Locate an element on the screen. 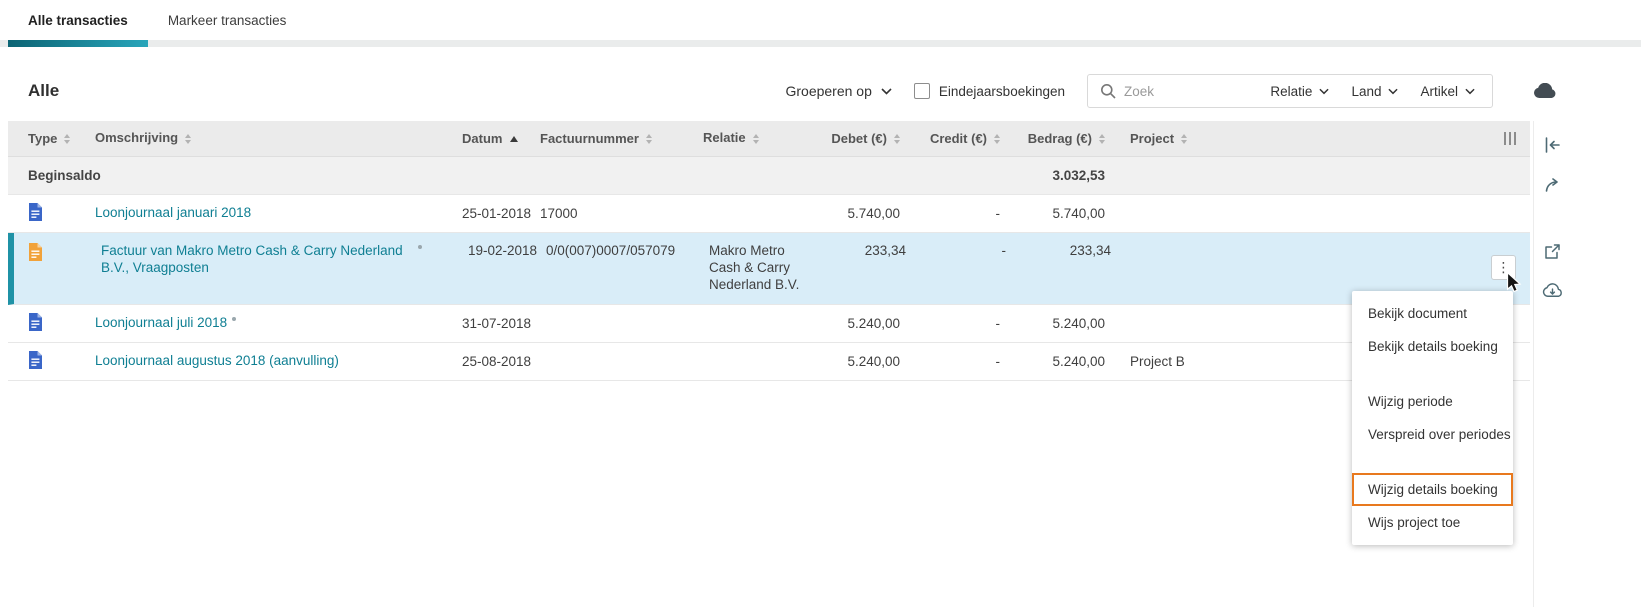 This screenshot has height=607, width=1641. download-cloud-button is located at coordinates (1544, 91).